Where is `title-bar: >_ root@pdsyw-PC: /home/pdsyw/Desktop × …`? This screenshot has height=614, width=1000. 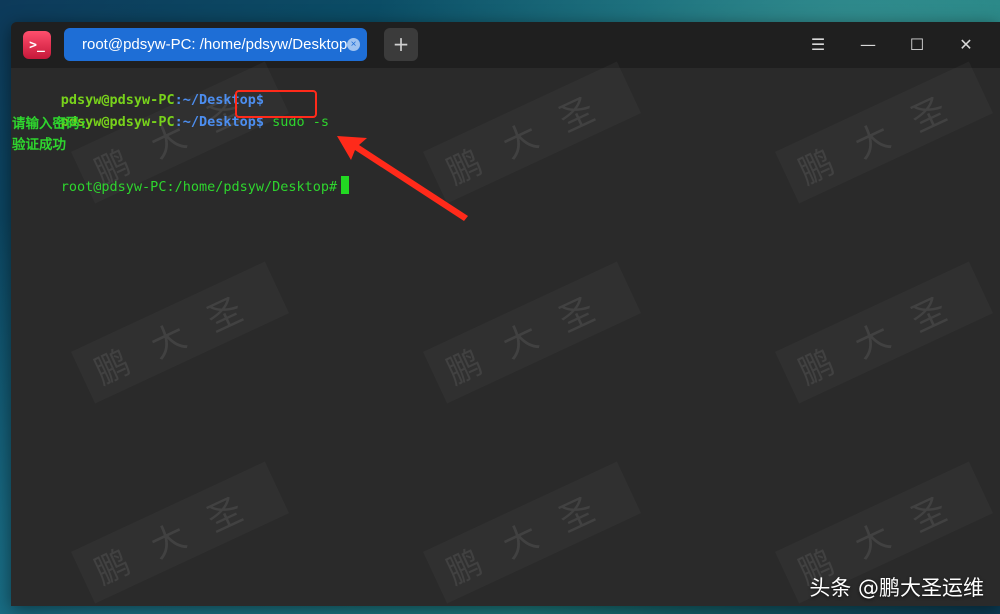
title-bar: >_ root@pdsyw-PC: /home/pdsyw/Desktop × … is located at coordinates (505, 45).